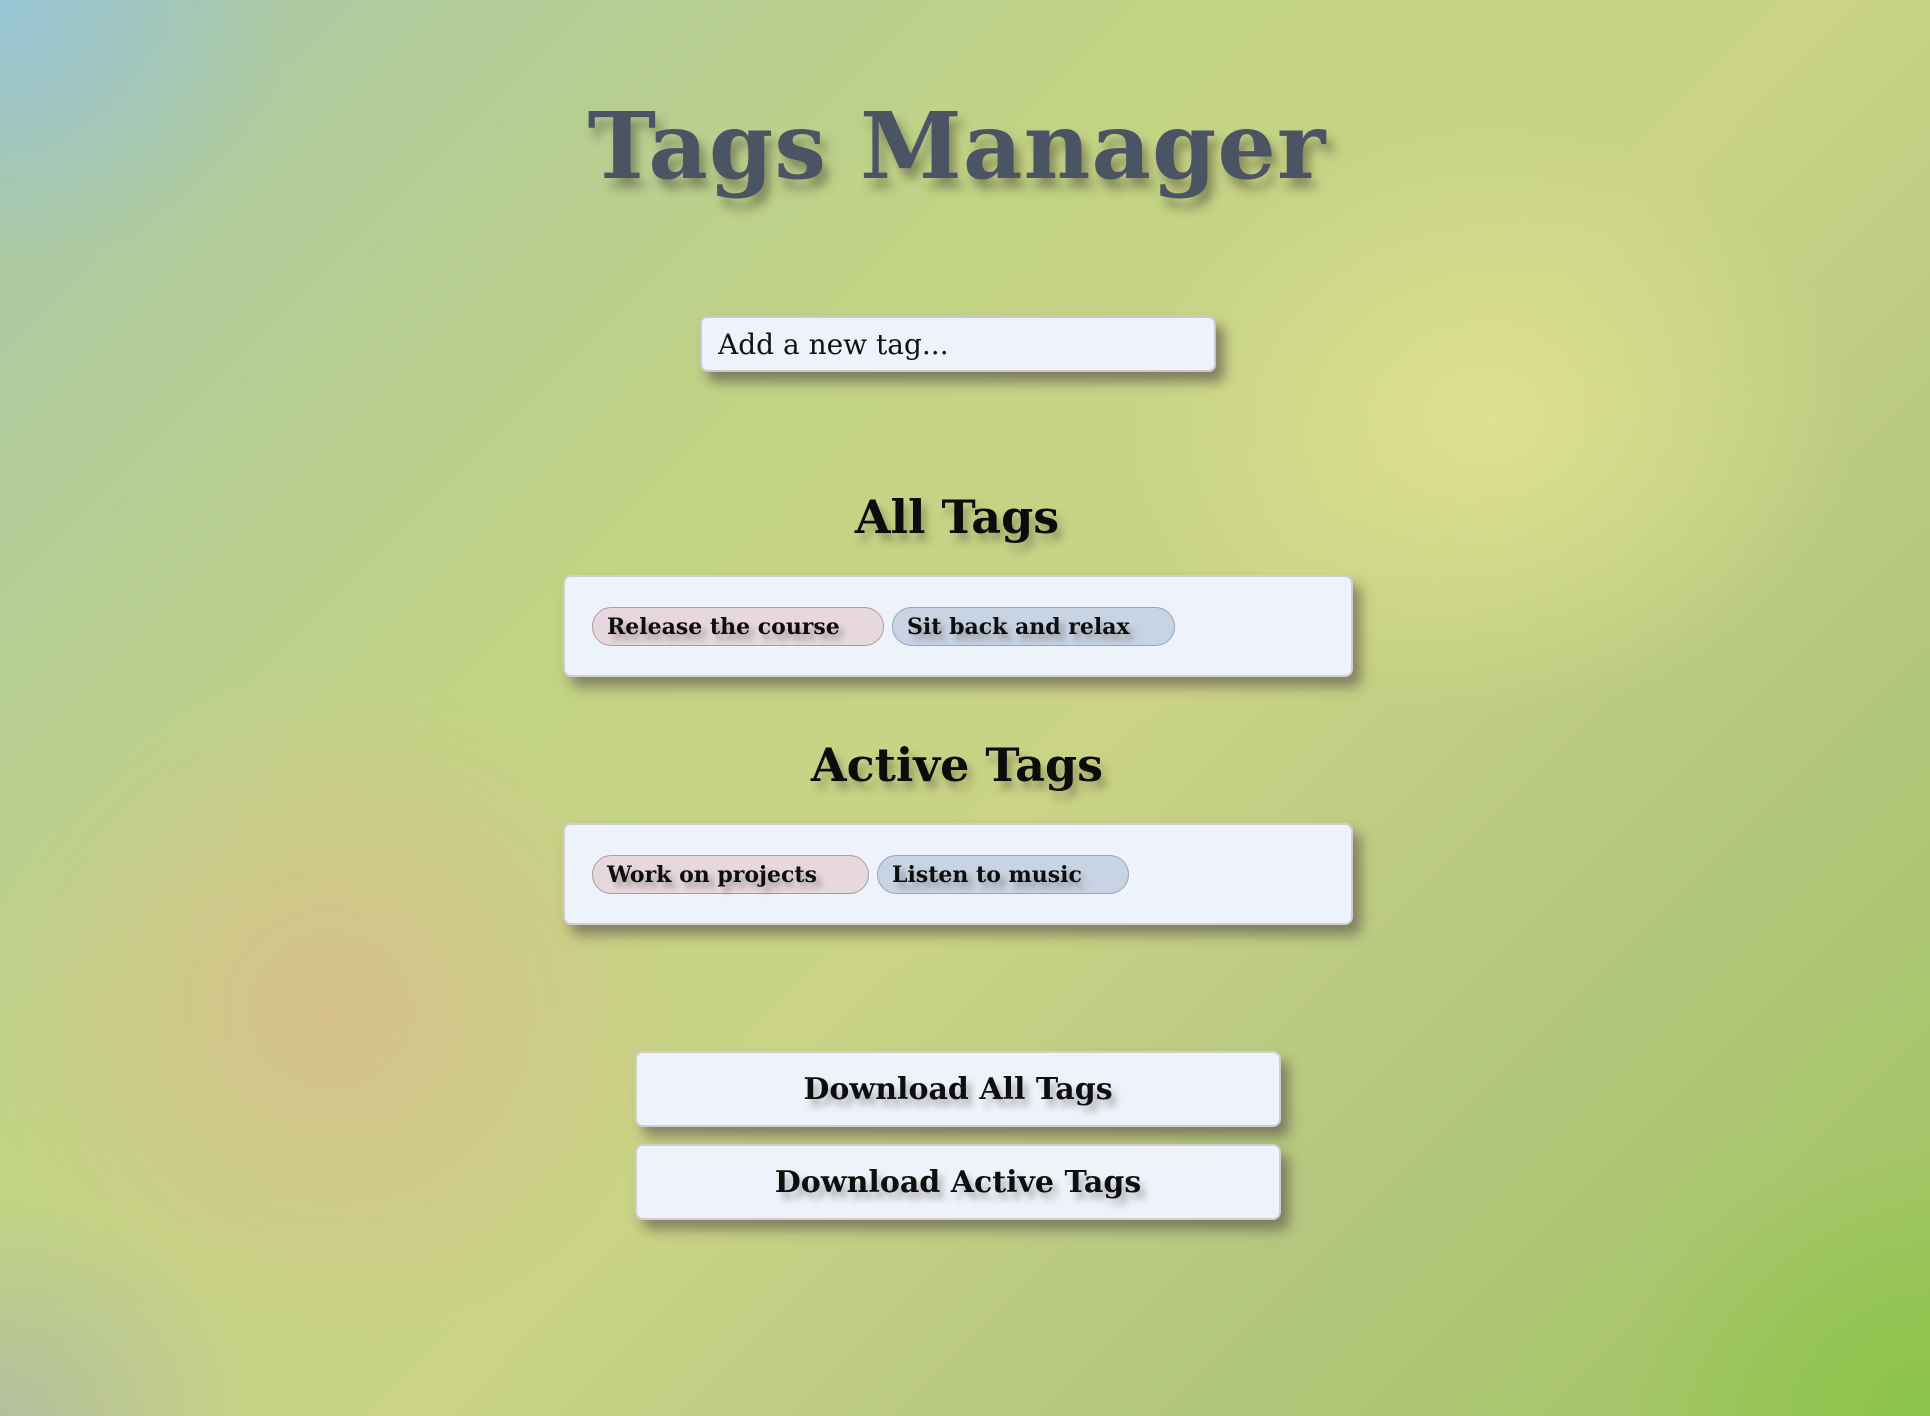 The image size is (1930, 1416). Describe the element at coordinates (958, 1182) in the screenshot. I see `download-active-tags-button: Download Active Tags` at that location.